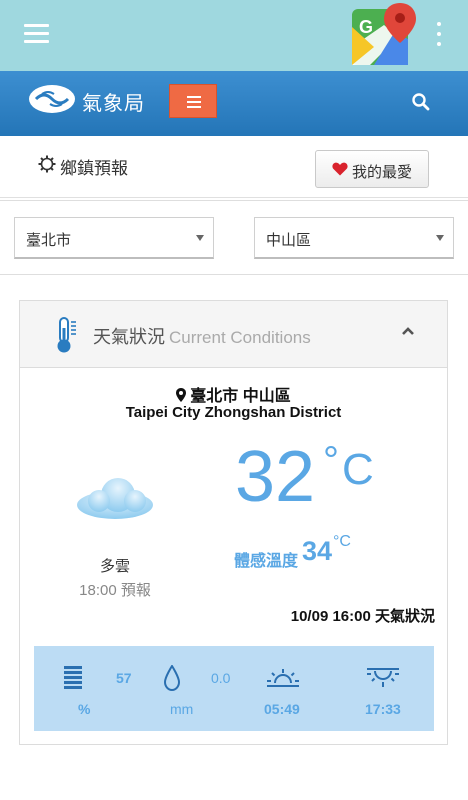 The image size is (468, 800). I want to click on sunrise-time: 05:49, so click(282, 709).